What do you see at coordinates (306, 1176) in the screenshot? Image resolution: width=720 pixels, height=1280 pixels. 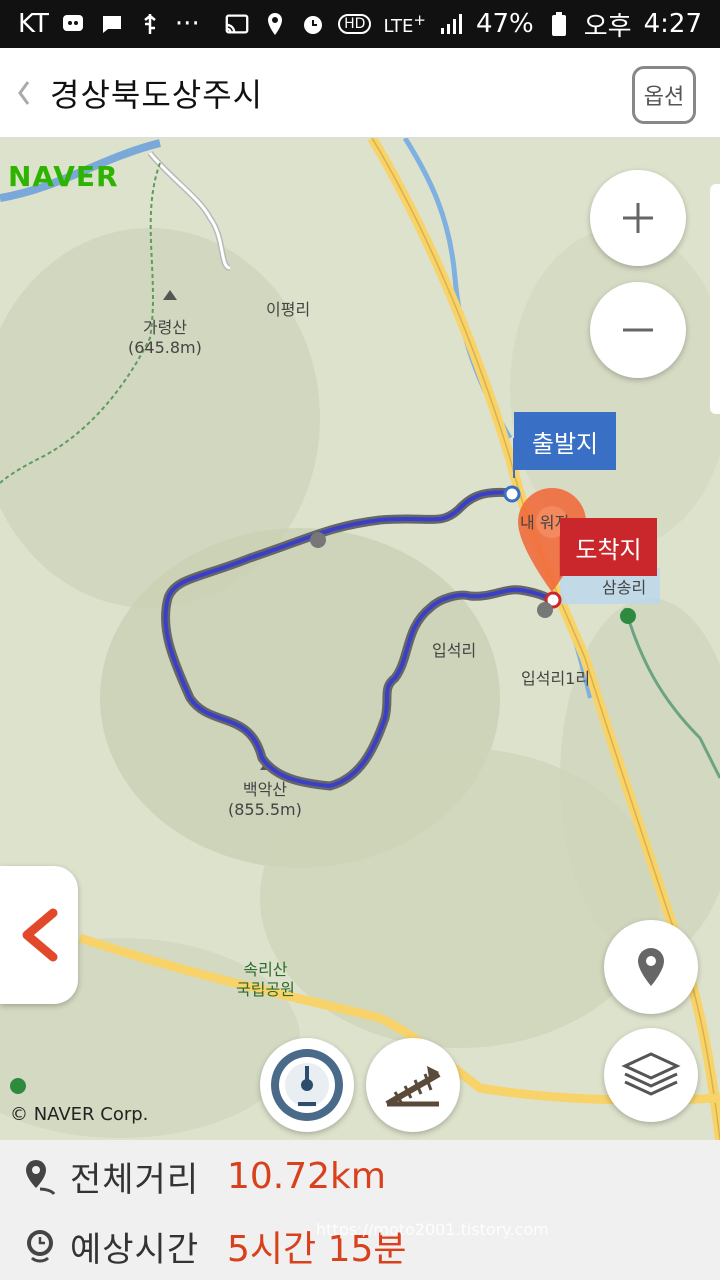 I see `distance-value: 10.72km` at bounding box center [306, 1176].